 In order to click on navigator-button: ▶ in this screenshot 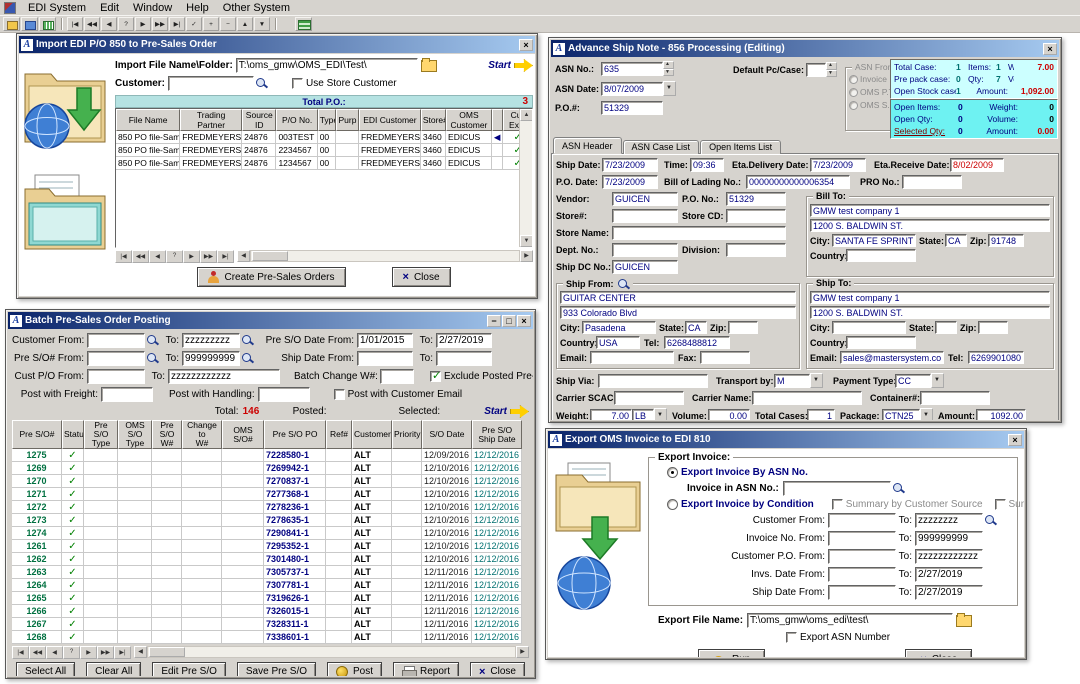, I will do `click(191, 256)`.